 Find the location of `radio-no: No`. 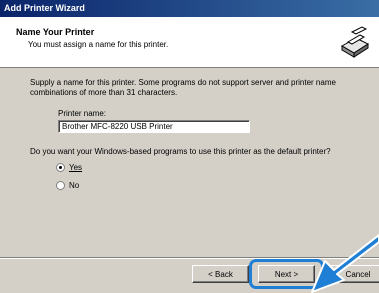

radio-no: No is located at coordinates (67, 185).